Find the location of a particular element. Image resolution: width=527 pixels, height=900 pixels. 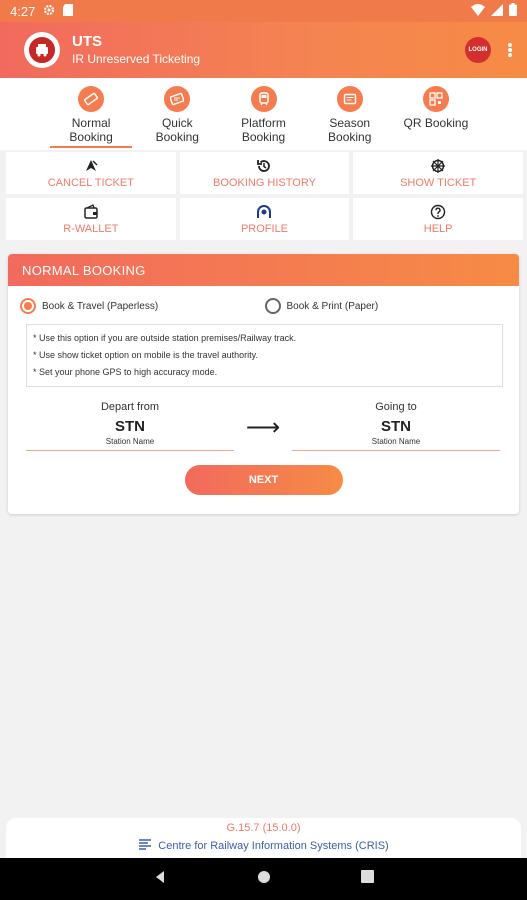

depart-name: Station Name is located at coordinates (130, 441).